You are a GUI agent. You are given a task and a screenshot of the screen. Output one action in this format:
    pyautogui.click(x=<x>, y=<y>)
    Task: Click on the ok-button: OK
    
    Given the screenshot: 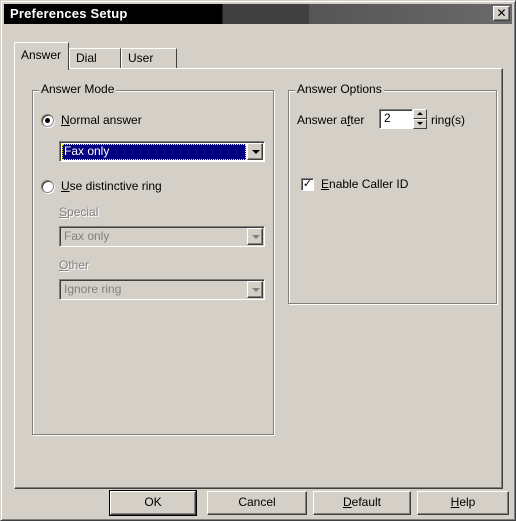 What is the action you would take?
    pyautogui.click(x=153, y=503)
    